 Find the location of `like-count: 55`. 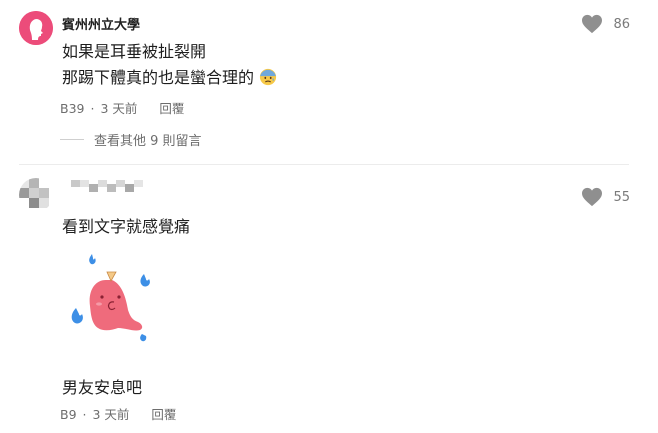

like-count: 55 is located at coordinates (621, 197).